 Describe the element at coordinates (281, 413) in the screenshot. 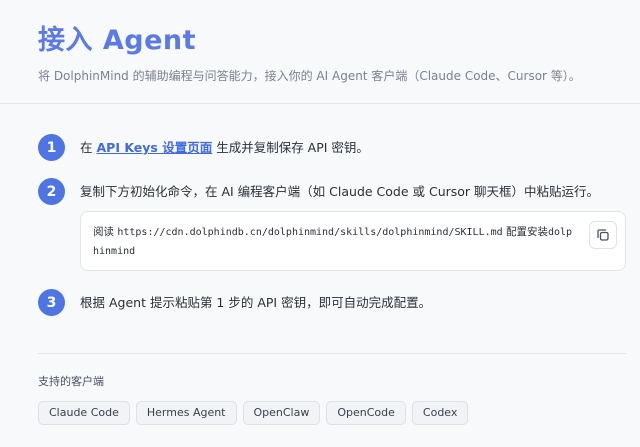

I see `client-chip-openclaw: OpenClaw` at that location.